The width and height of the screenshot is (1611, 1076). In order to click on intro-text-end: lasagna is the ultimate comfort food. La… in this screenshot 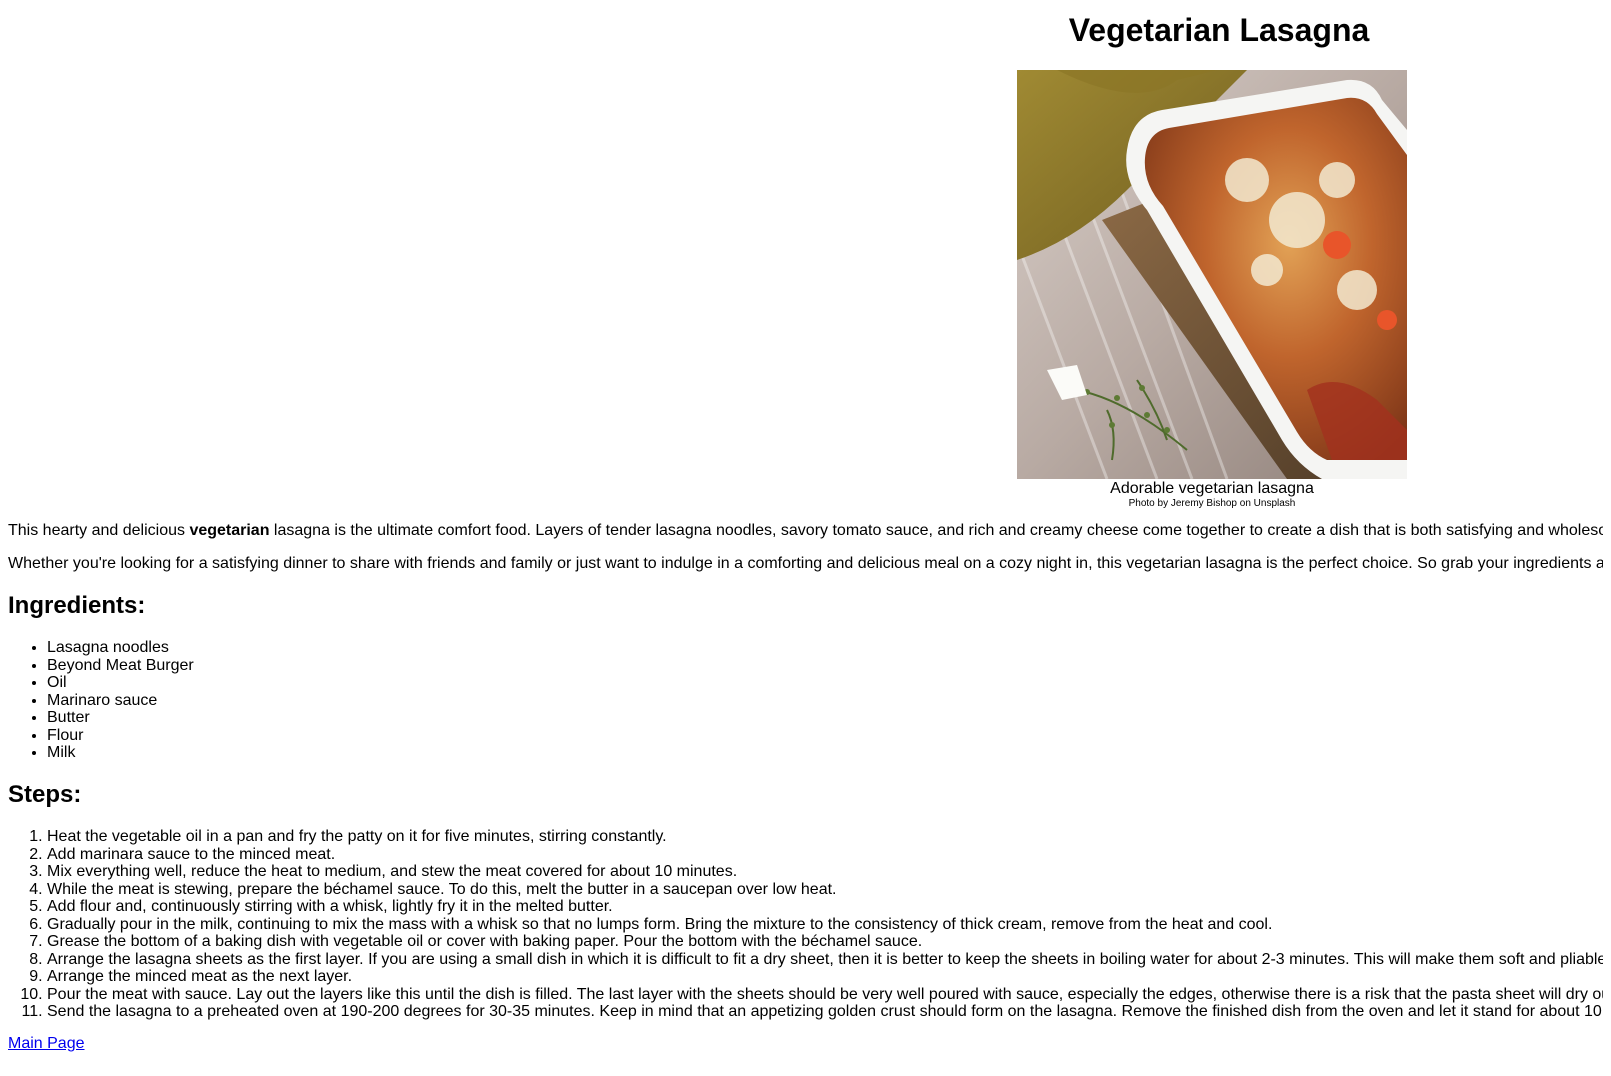, I will do `click(936, 530)`.